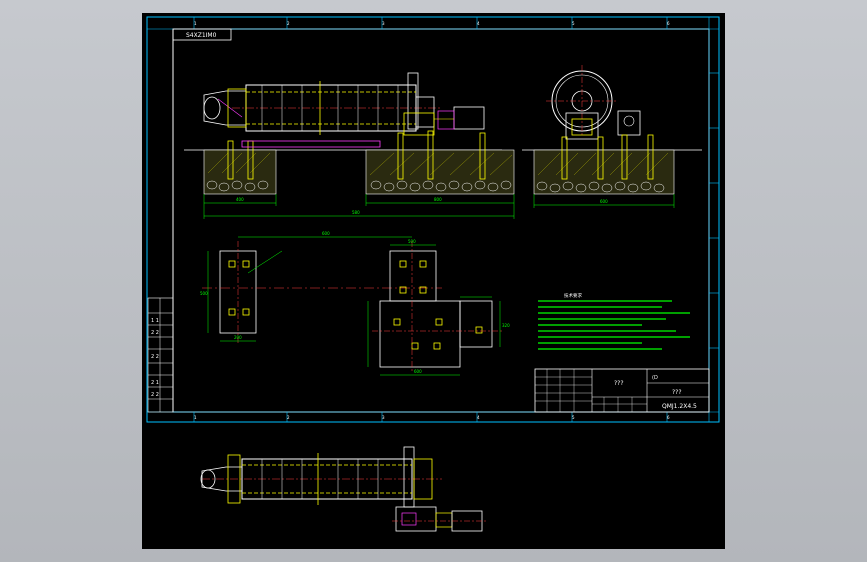  What do you see at coordinates (418, 371) in the screenshot?
I see `dim-plan-bottom: 600` at bounding box center [418, 371].